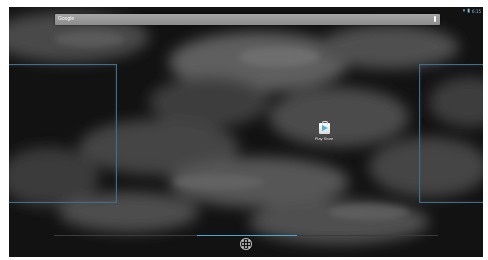 This screenshot has width=488, height=260. I want to click on play-store-shortcut: Play Store, so click(324, 131).